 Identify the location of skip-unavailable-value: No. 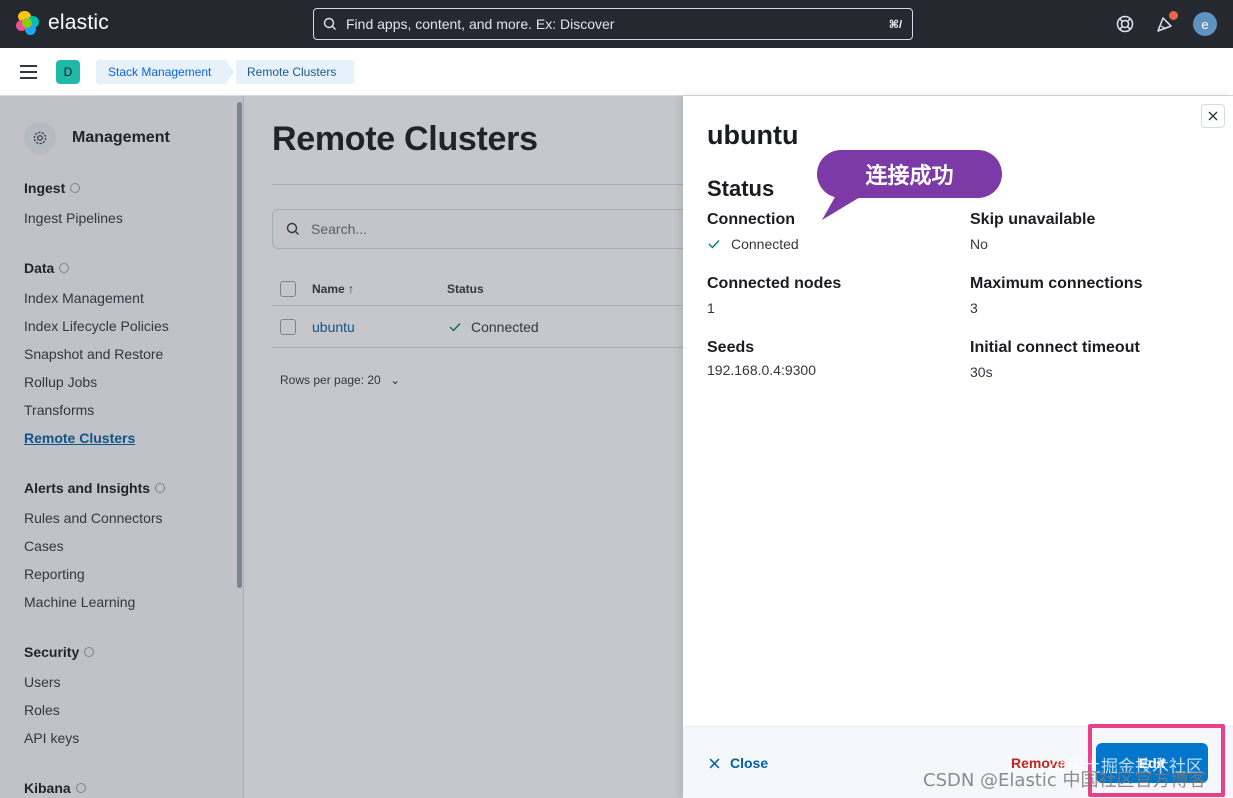
(979, 244).